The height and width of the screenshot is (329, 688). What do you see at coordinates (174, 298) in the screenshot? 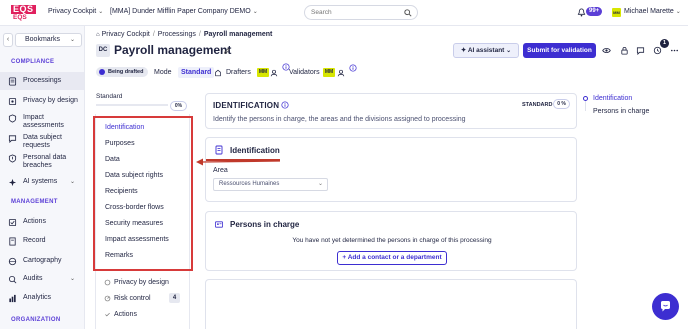
I see `risk-control-count: 4` at bounding box center [174, 298].